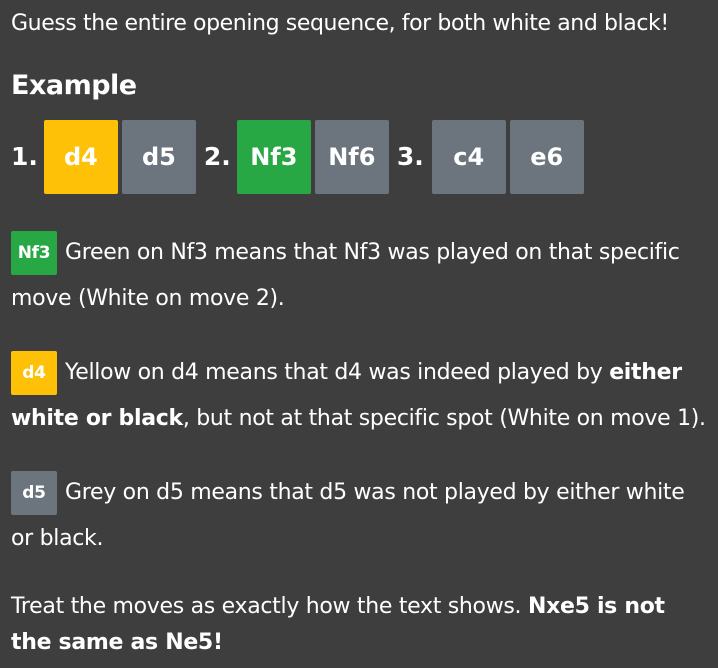  I want to click on move-tile-white-2: Nf3, so click(273, 156).